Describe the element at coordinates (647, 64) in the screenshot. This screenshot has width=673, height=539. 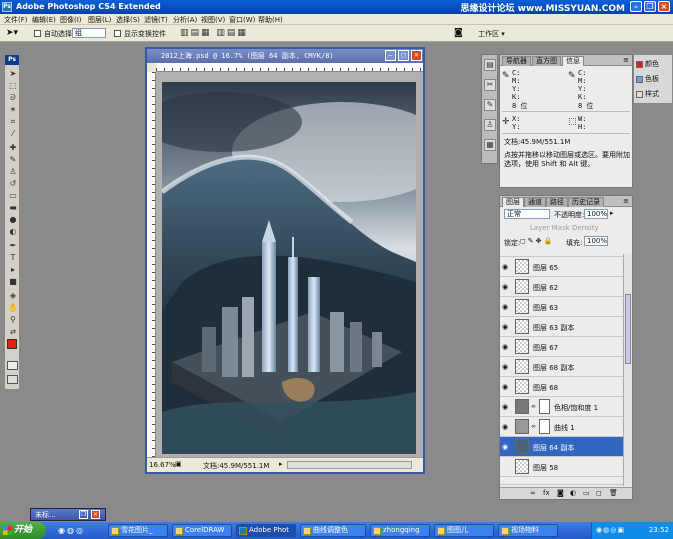
I see `color-panel-button: 颜色` at that location.